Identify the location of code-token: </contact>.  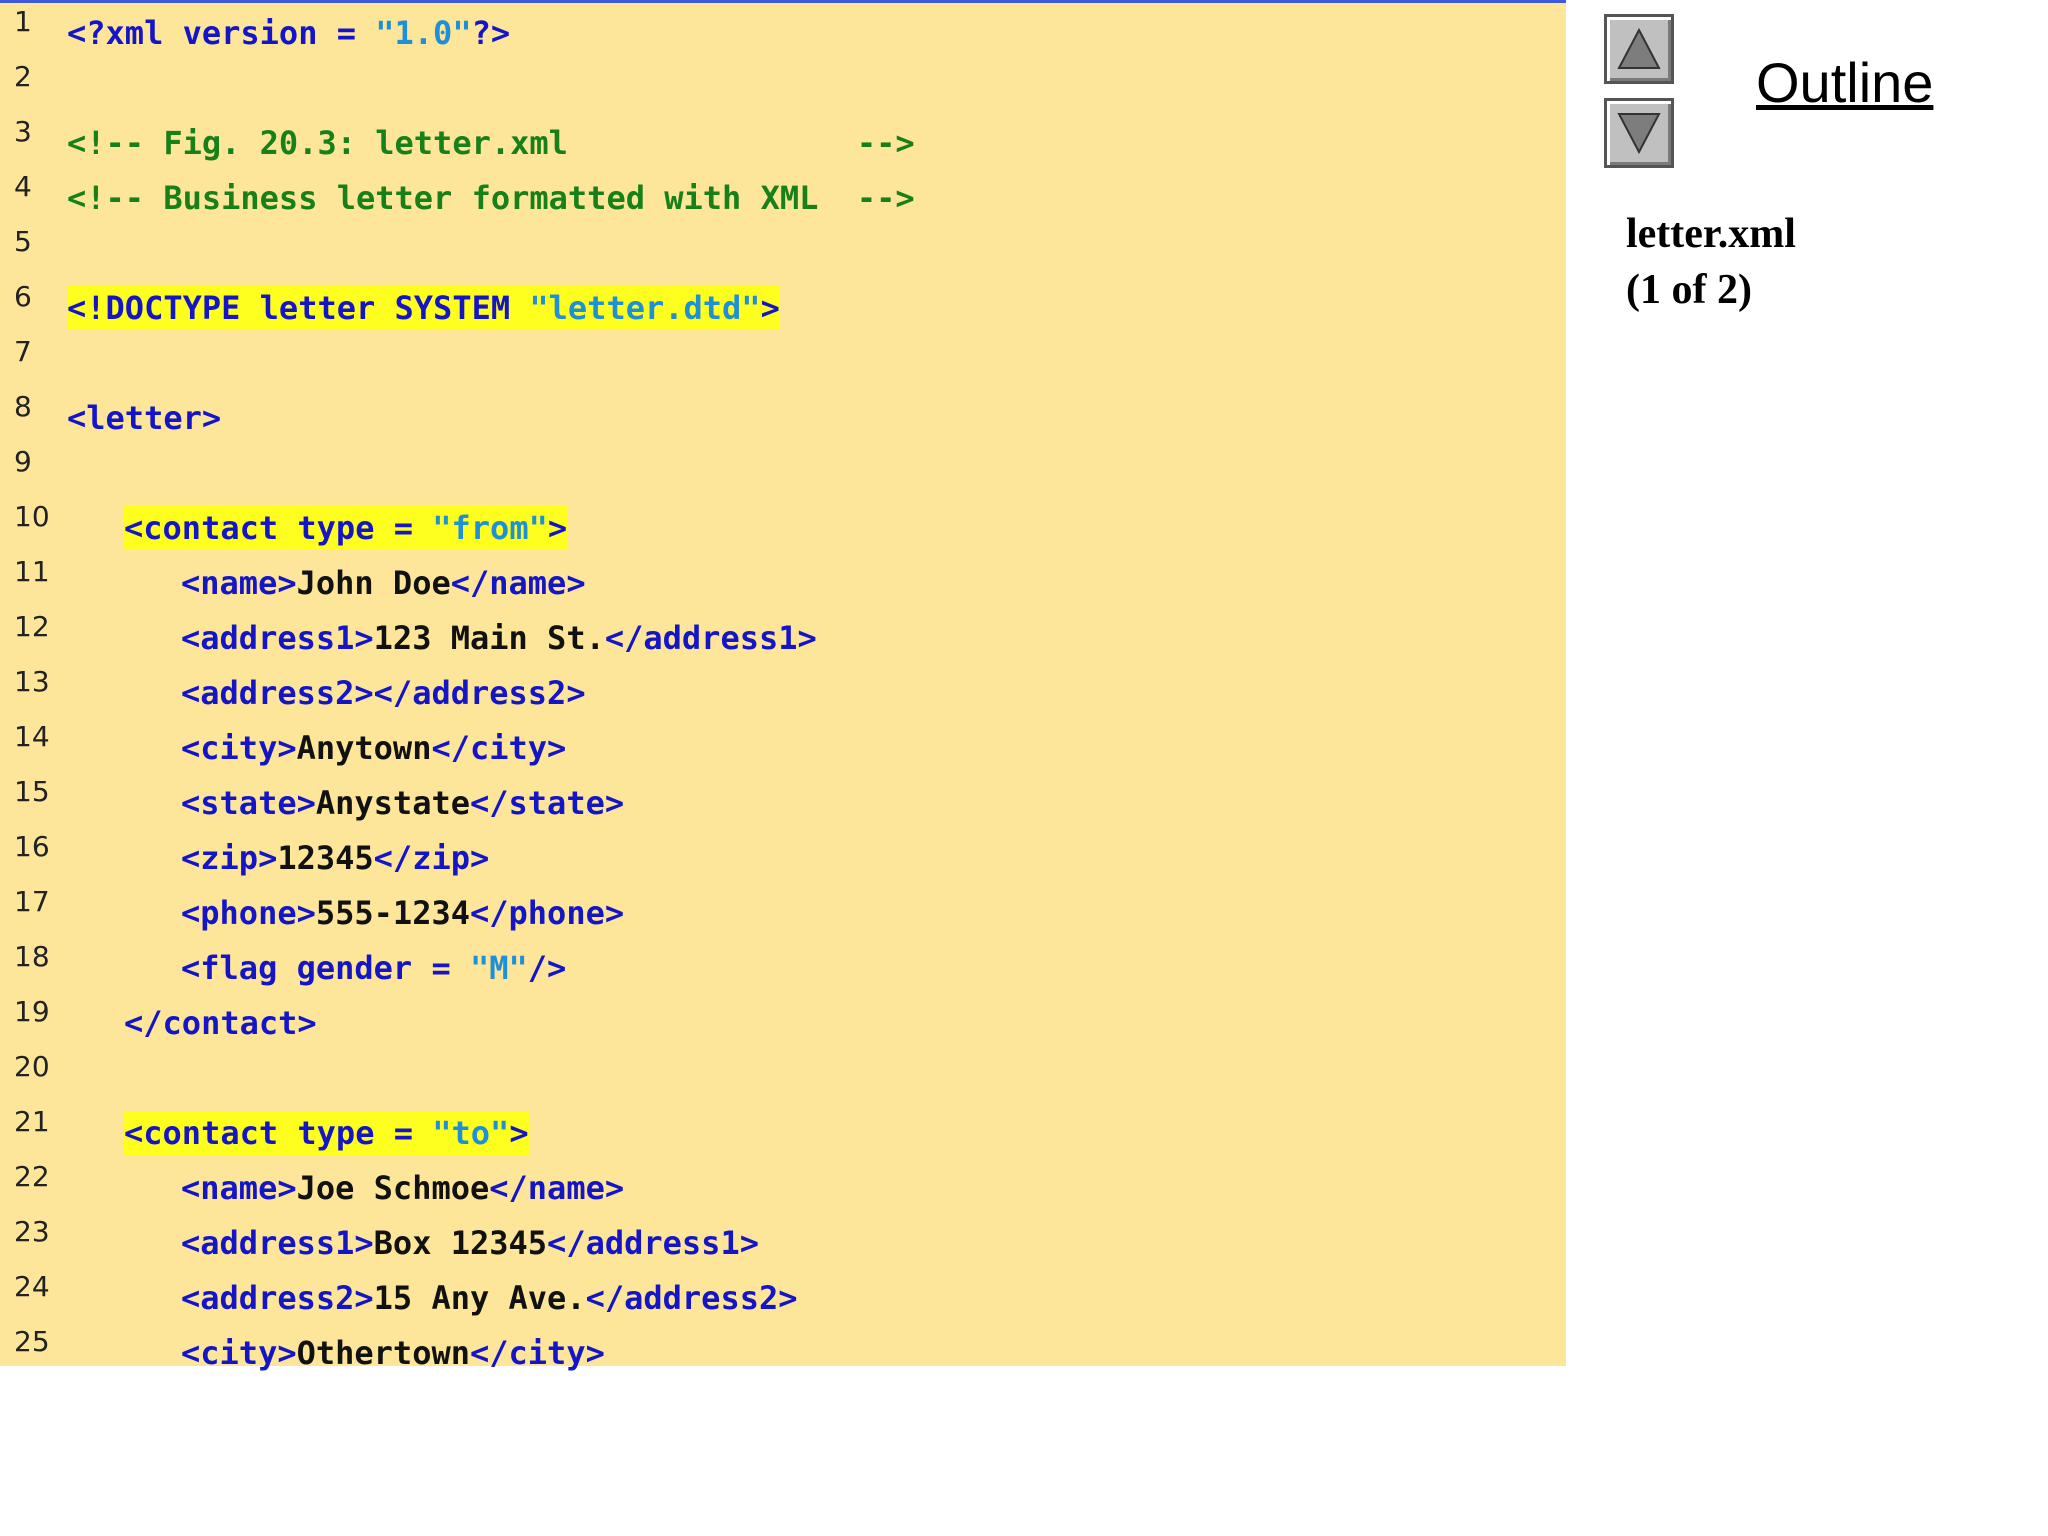
(220, 1023).